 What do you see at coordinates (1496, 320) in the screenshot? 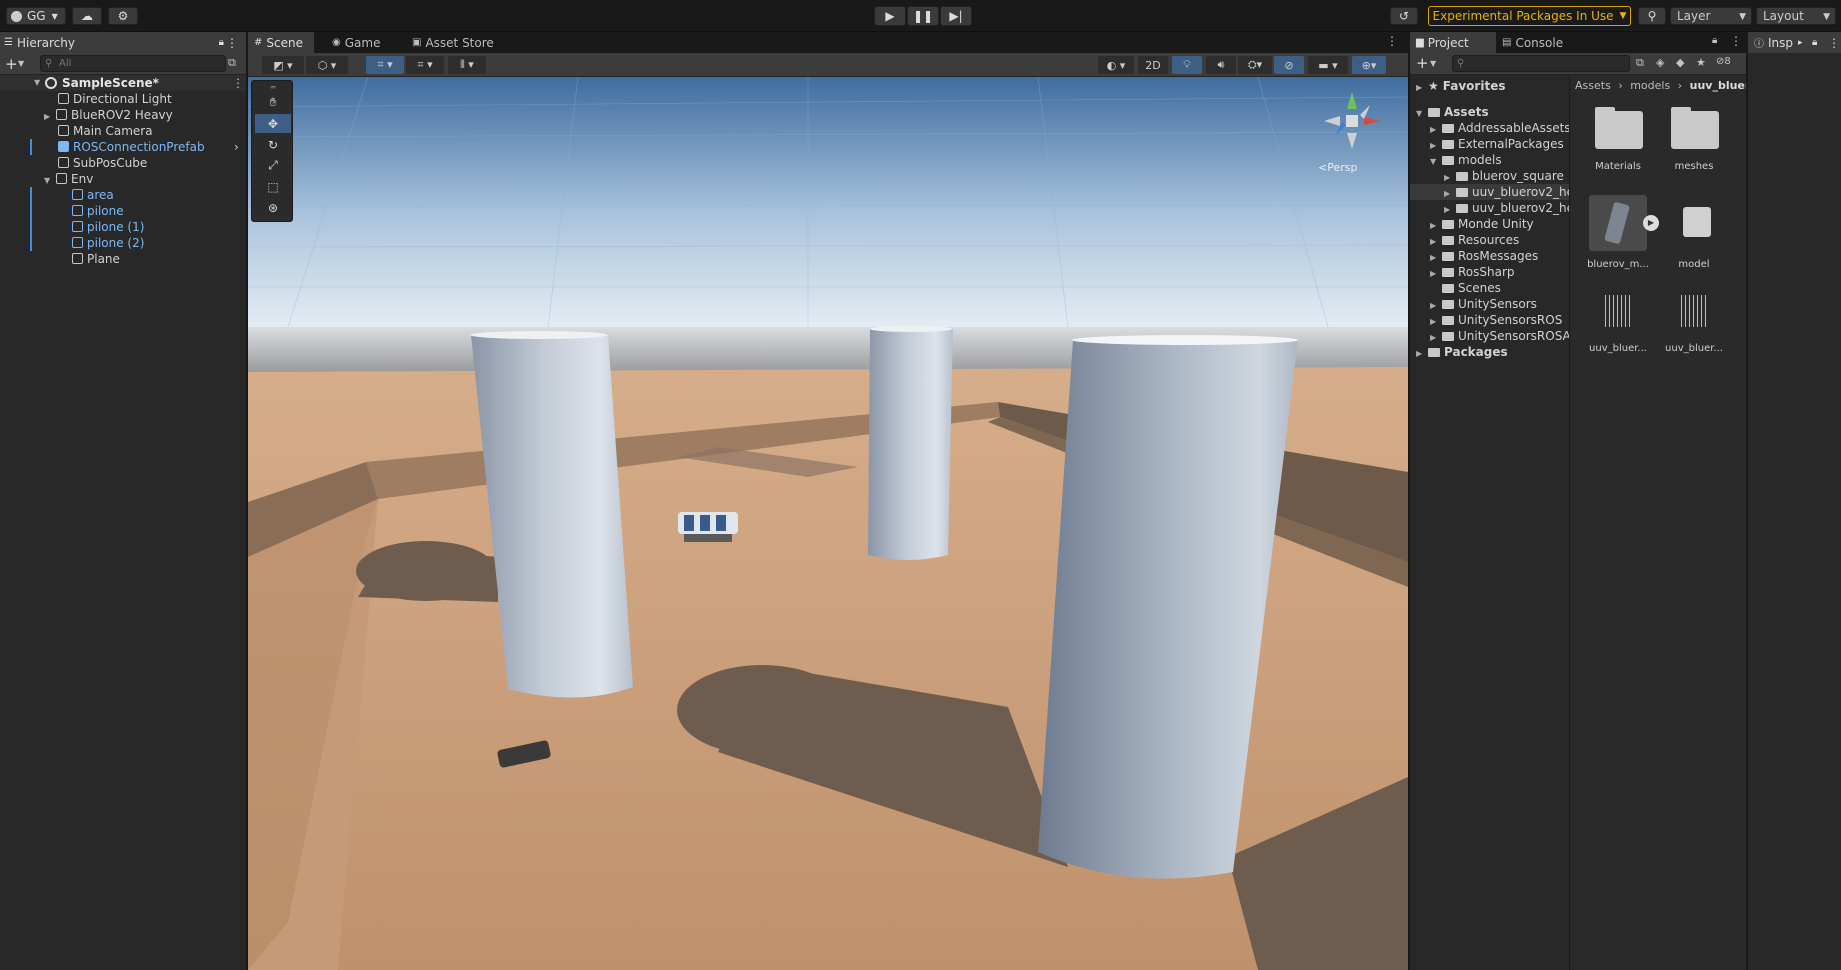
I see `tree-item: ▶ UnitySensorsROS` at bounding box center [1496, 320].